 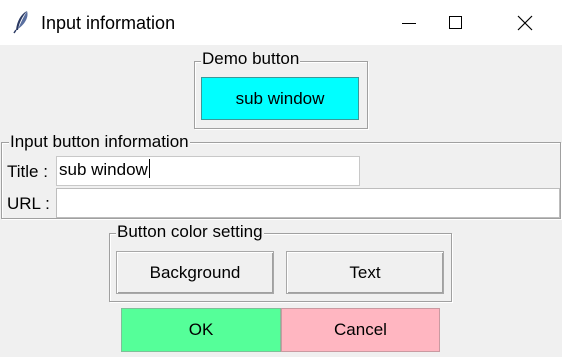 I want to click on text-cursor, so click(x=149, y=168).